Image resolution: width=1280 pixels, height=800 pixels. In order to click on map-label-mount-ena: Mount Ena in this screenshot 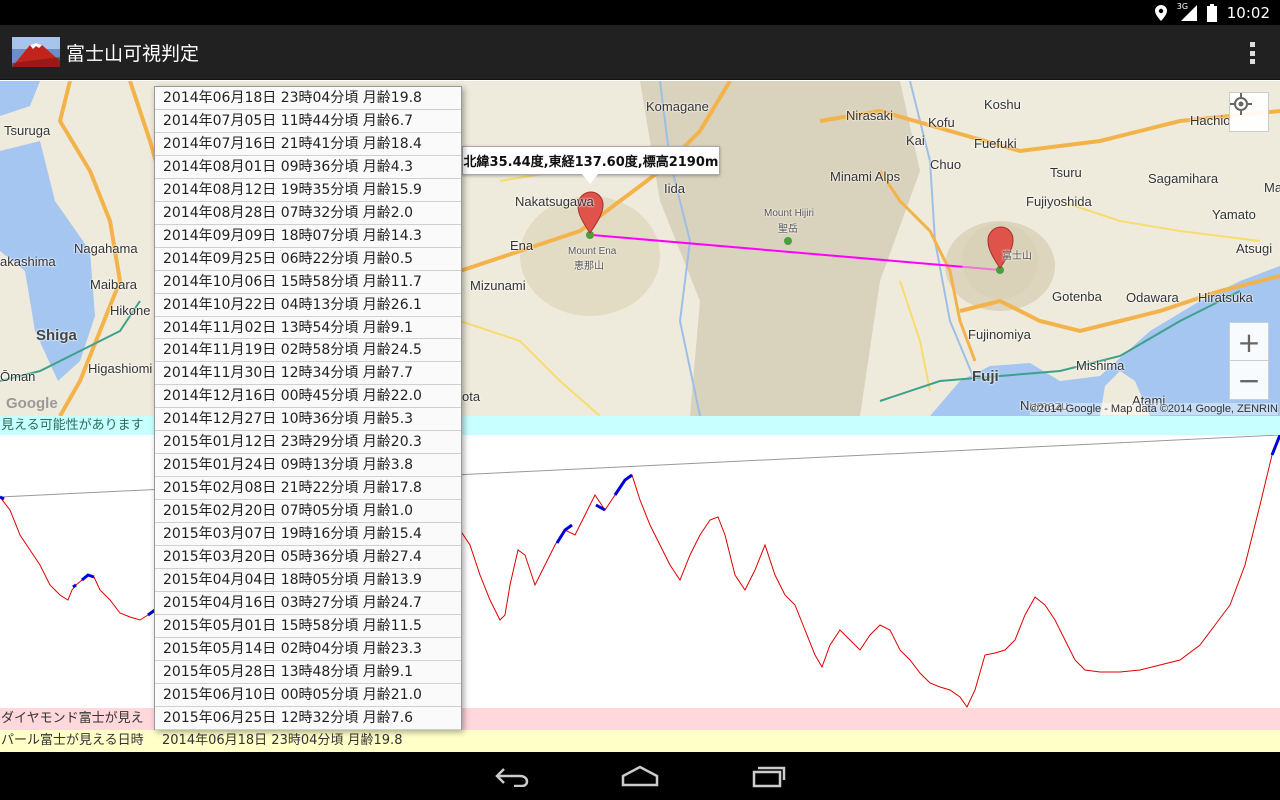, I will do `click(592, 251)`.